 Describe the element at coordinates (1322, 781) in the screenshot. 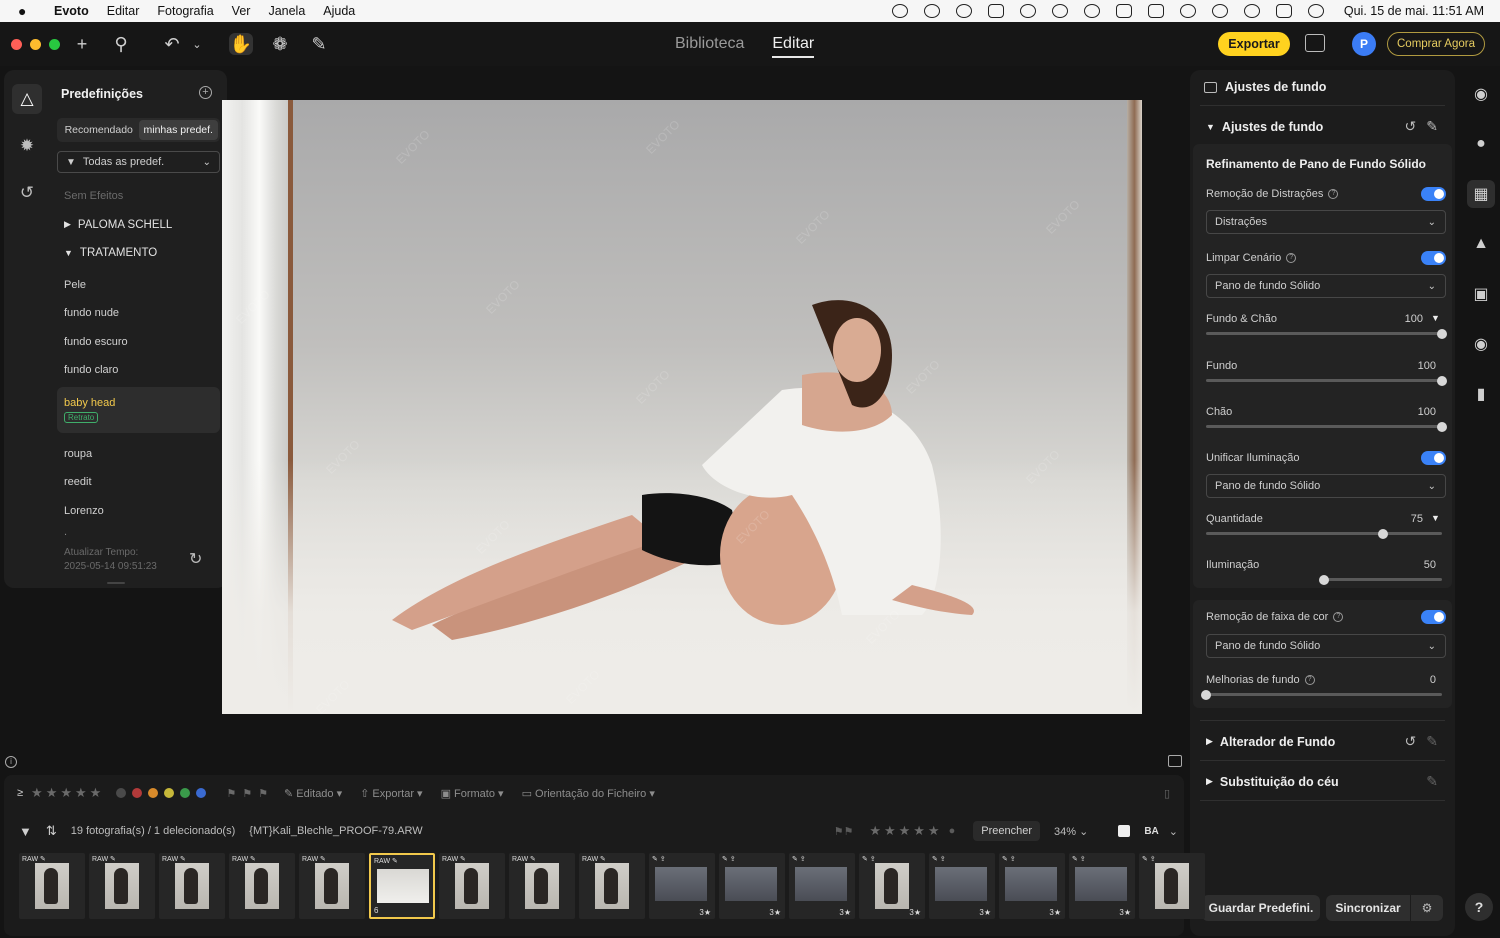

I see `section-sky-replacement: ▶ Substituição do céu ✎` at that location.